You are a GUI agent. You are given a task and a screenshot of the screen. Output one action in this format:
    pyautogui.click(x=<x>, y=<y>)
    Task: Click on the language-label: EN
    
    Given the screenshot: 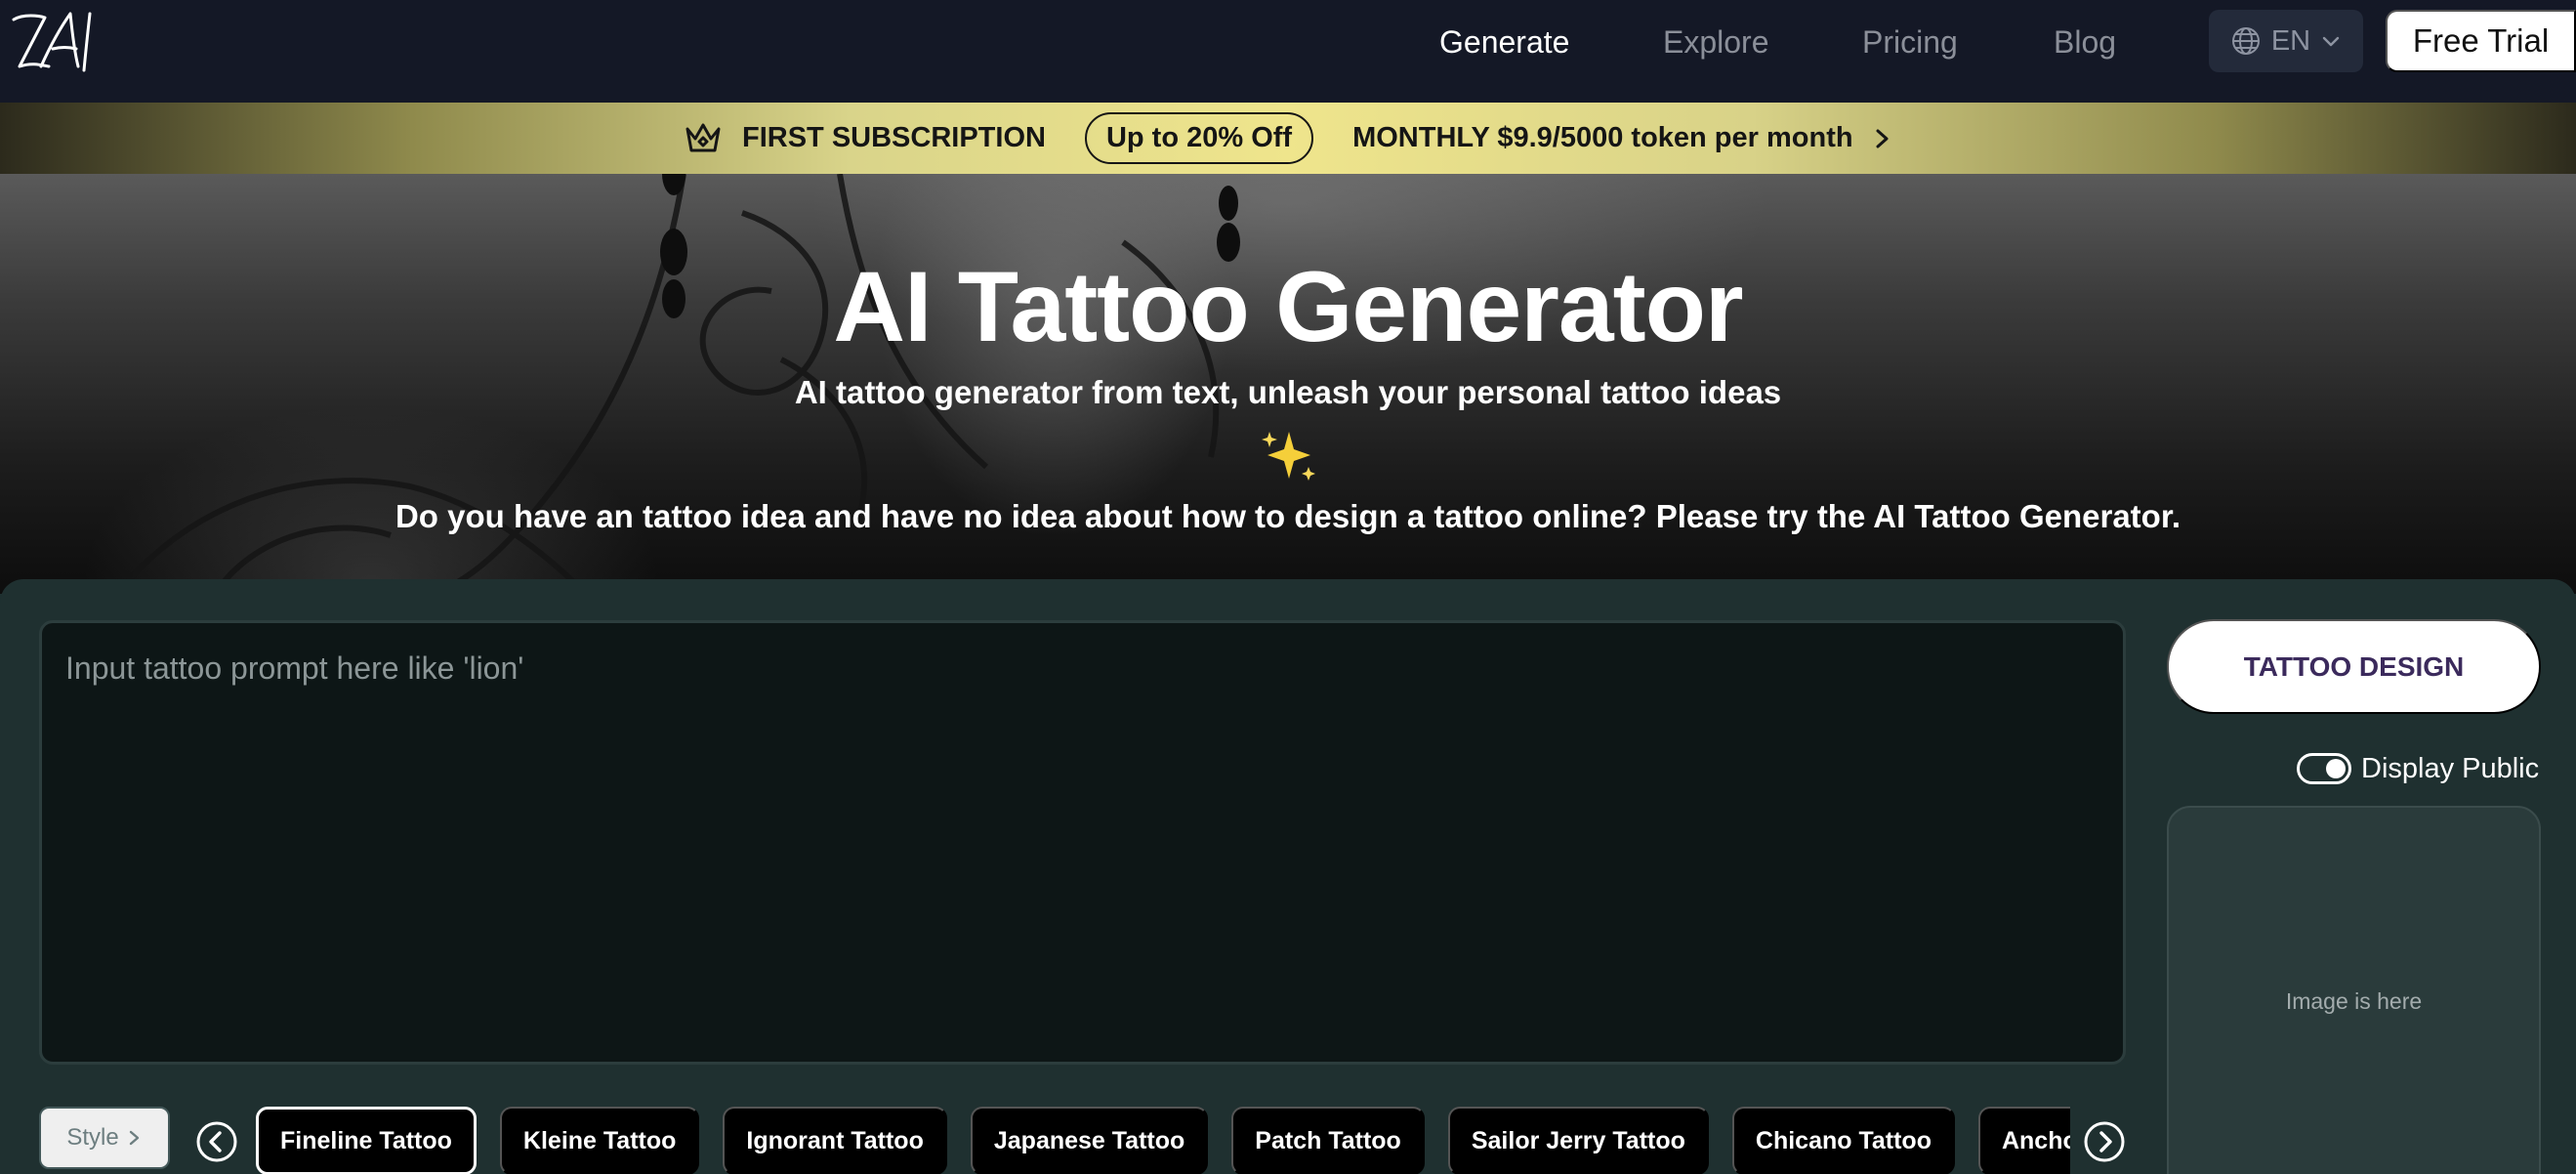 What is the action you would take?
    pyautogui.click(x=2290, y=41)
    